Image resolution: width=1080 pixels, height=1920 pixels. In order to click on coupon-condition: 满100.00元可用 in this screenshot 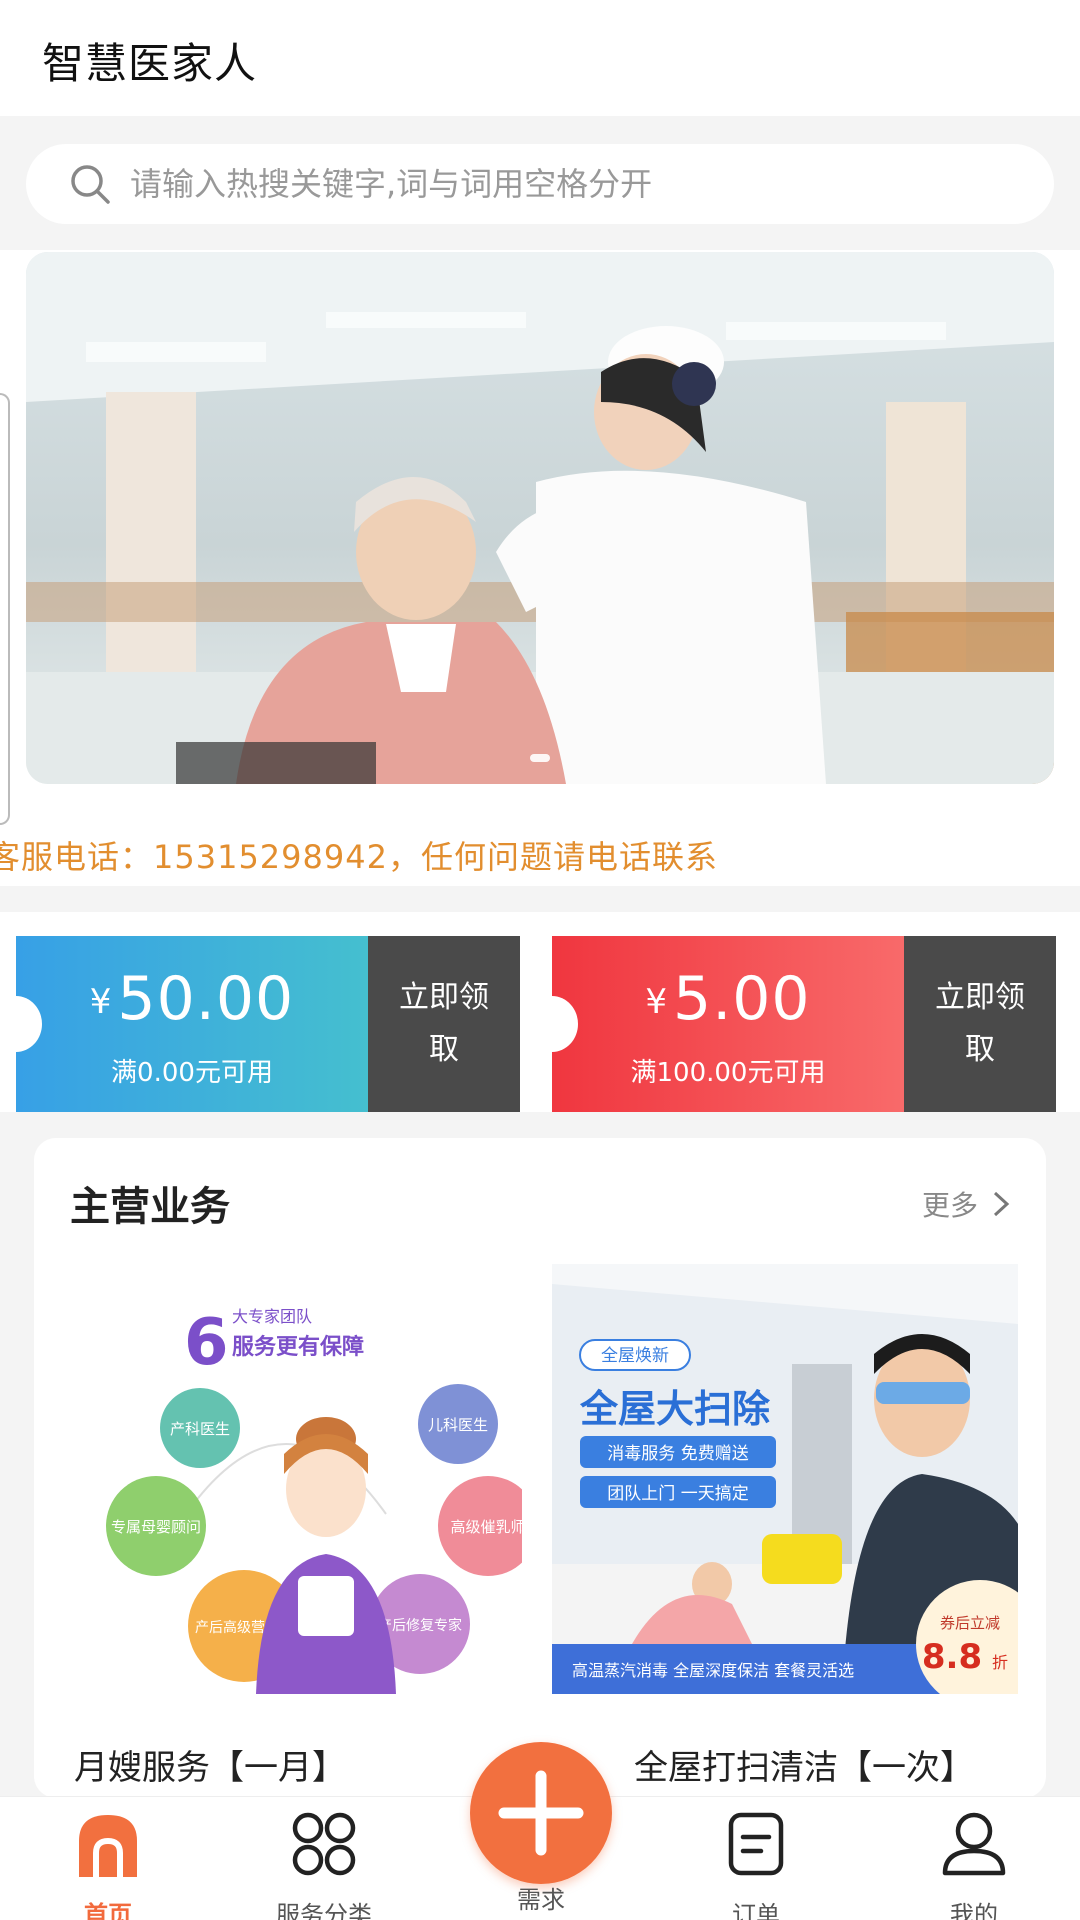, I will do `click(728, 1073)`.